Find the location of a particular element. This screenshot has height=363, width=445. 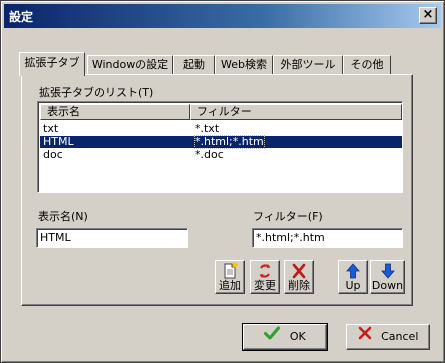

row-filter: *.doc is located at coordinates (209, 154).